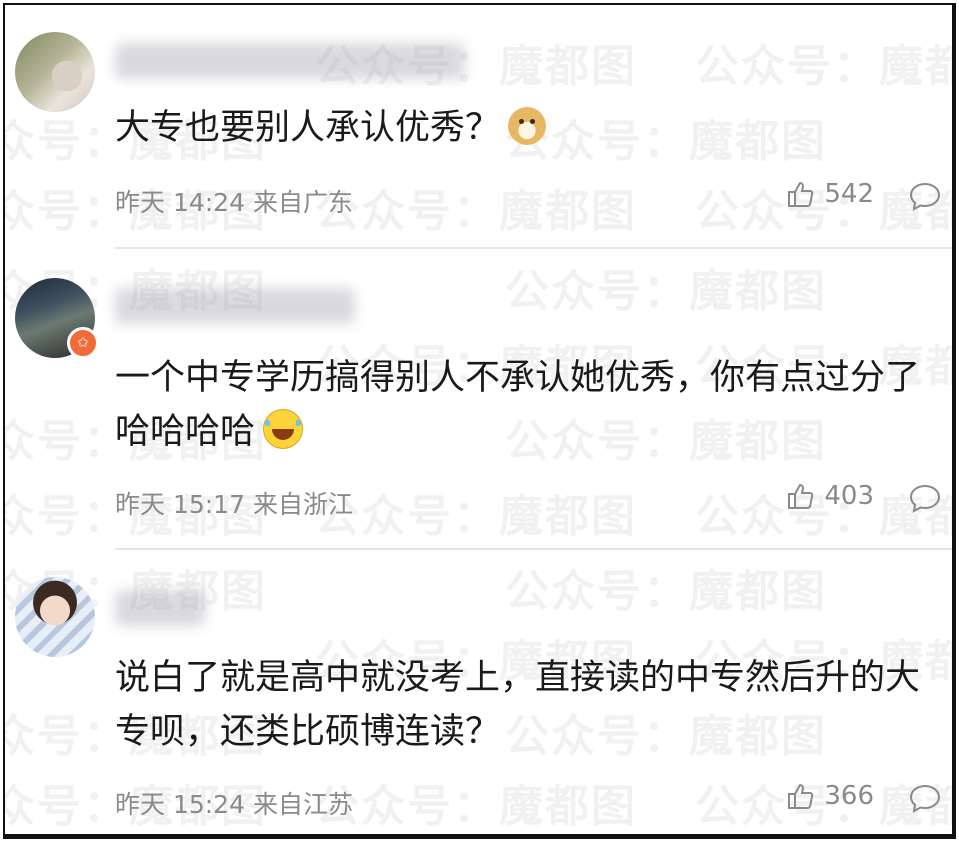 This screenshot has width=959, height=843. I want to click on comment-text-body: 大专也要别人承认优秀？, so click(308, 128).